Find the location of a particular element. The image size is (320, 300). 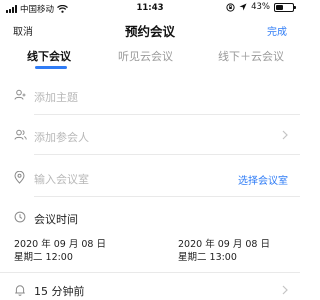

reminder-value: 15 分钟前 is located at coordinates (59, 291).